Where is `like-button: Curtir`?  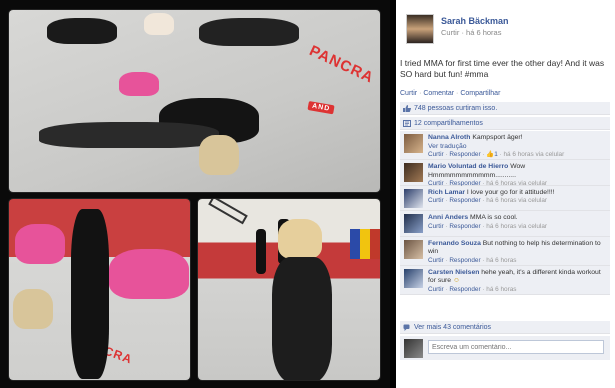
like-button: Curtir is located at coordinates (408, 93).